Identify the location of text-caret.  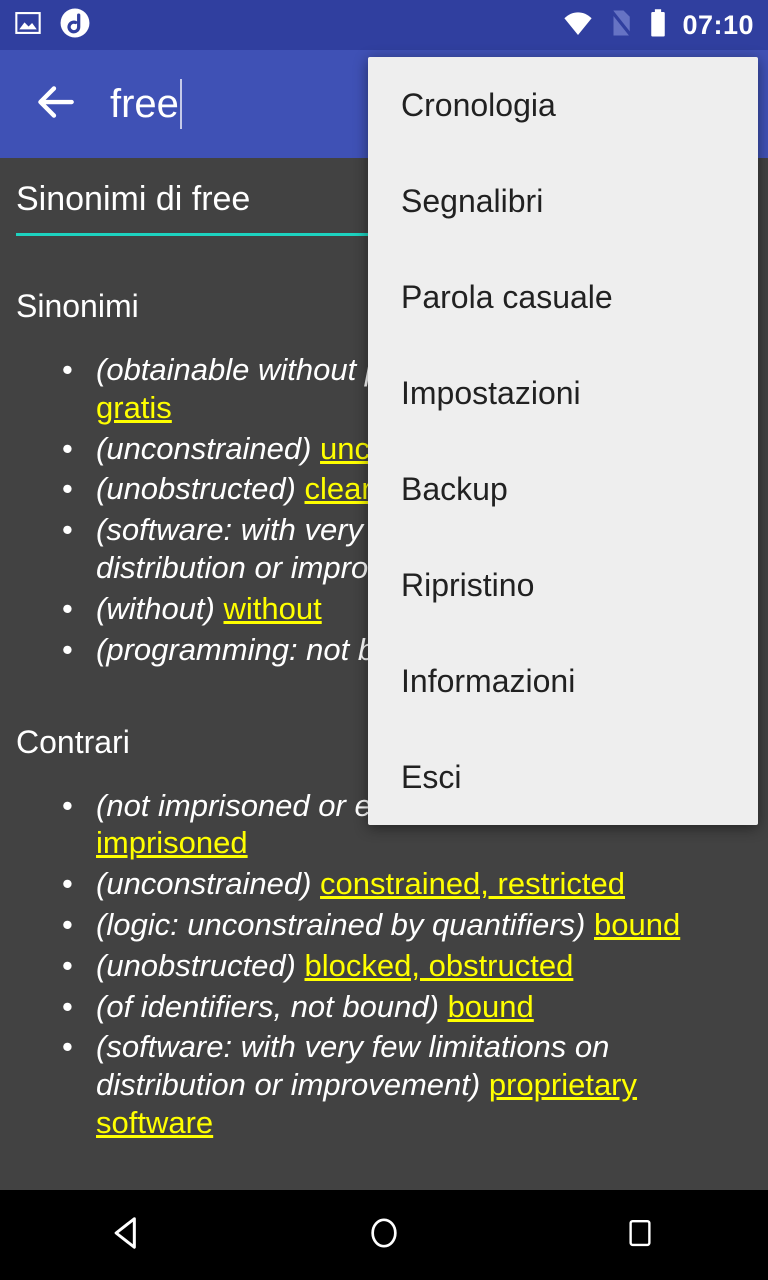
(180, 104).